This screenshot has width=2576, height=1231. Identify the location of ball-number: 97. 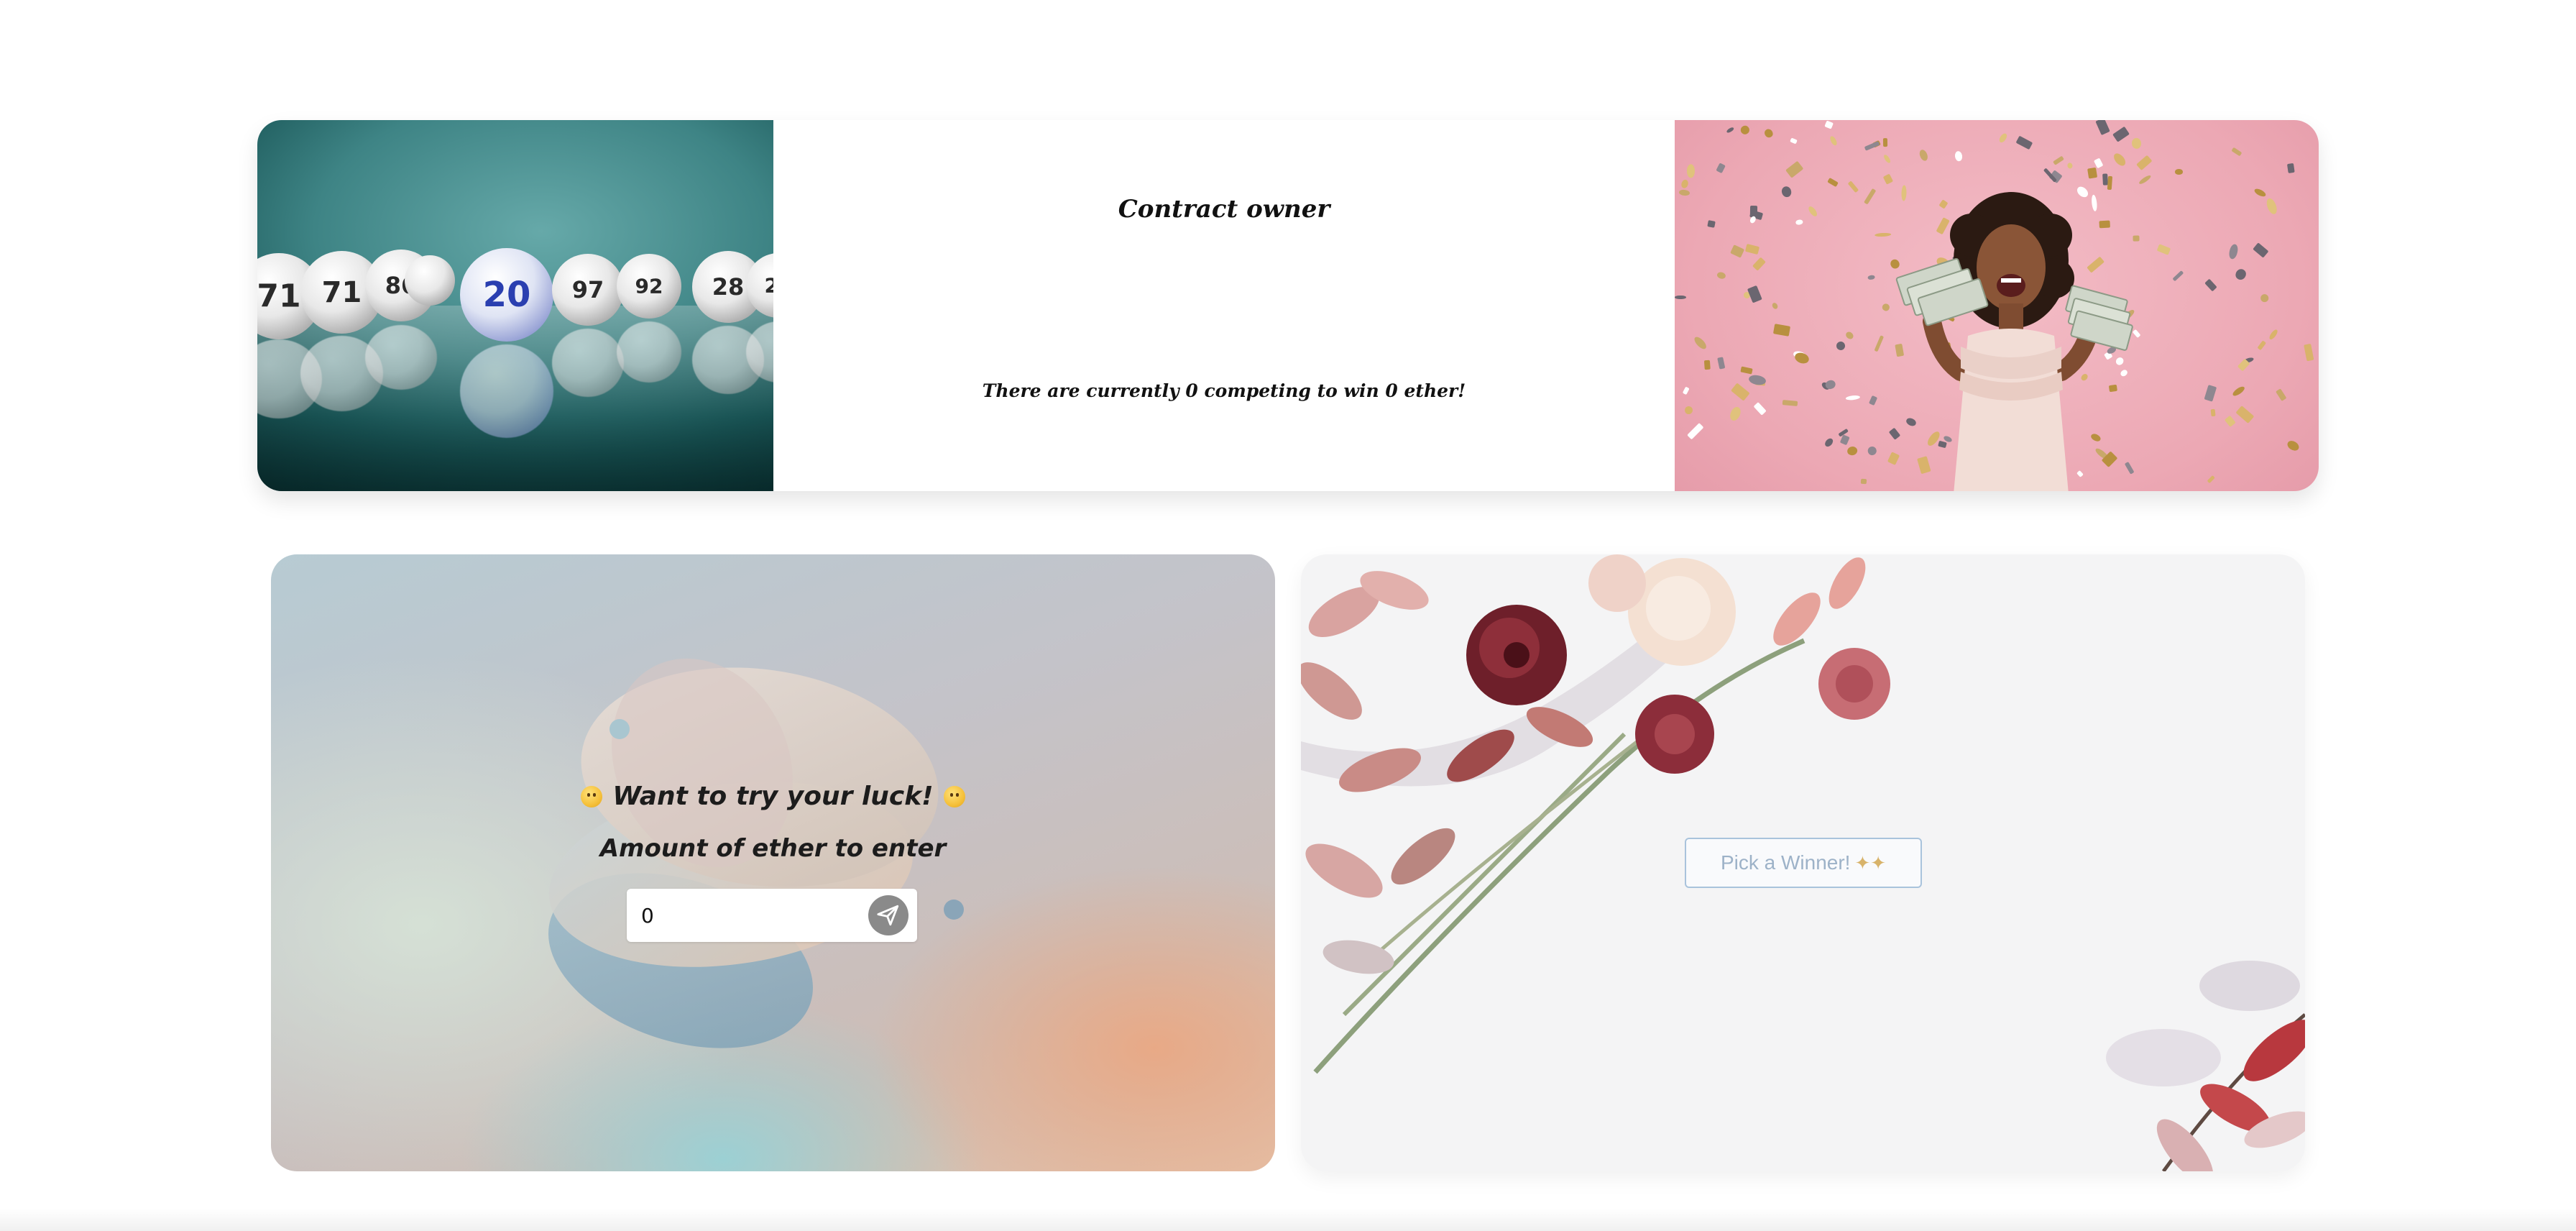
(587, 289).